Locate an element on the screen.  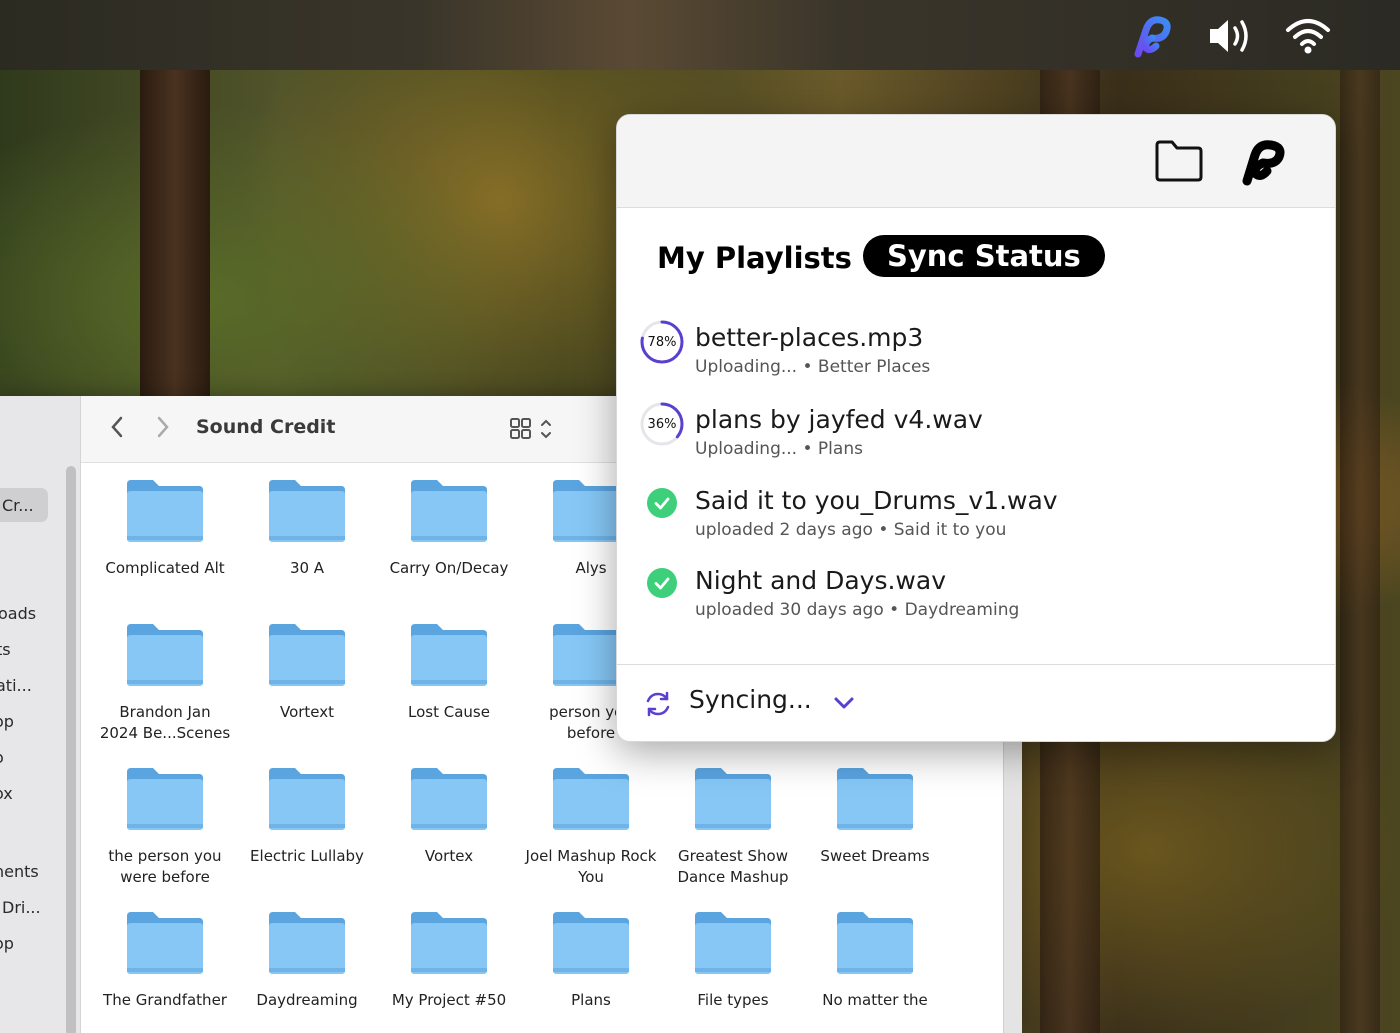
folder-item: Brandon Jan 2024 Be...Scenes is located at coordinates (165, 682).